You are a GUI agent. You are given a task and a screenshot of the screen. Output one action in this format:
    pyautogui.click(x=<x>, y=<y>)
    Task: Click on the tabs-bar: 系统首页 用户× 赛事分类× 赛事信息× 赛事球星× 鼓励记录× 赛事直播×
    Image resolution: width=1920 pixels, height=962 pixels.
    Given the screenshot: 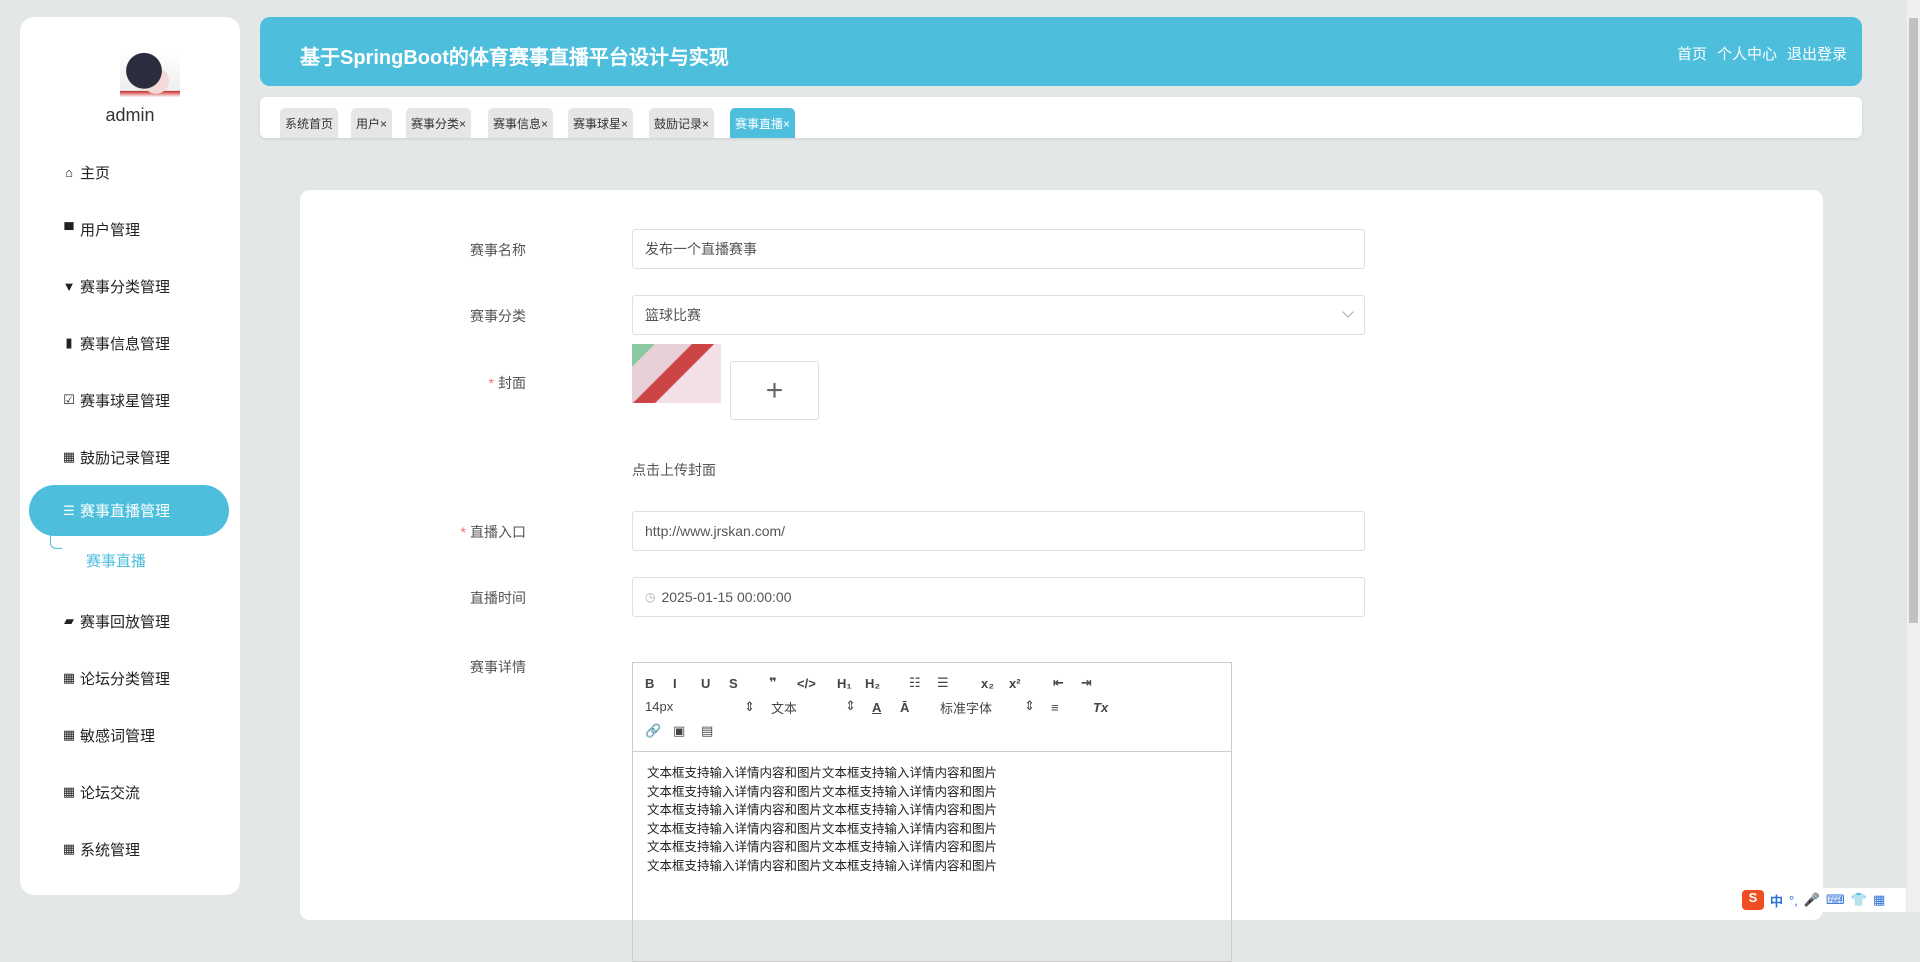 What is the action you would take?
    pyautogui.click(x=1061, y=117)
    